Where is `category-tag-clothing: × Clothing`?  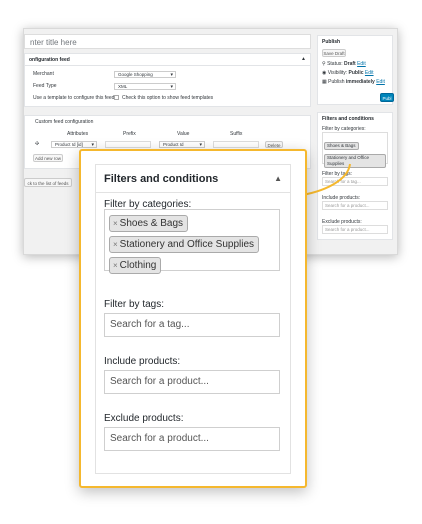
category-tag-clothing: × Clothing is located at coordinates (135, 265).